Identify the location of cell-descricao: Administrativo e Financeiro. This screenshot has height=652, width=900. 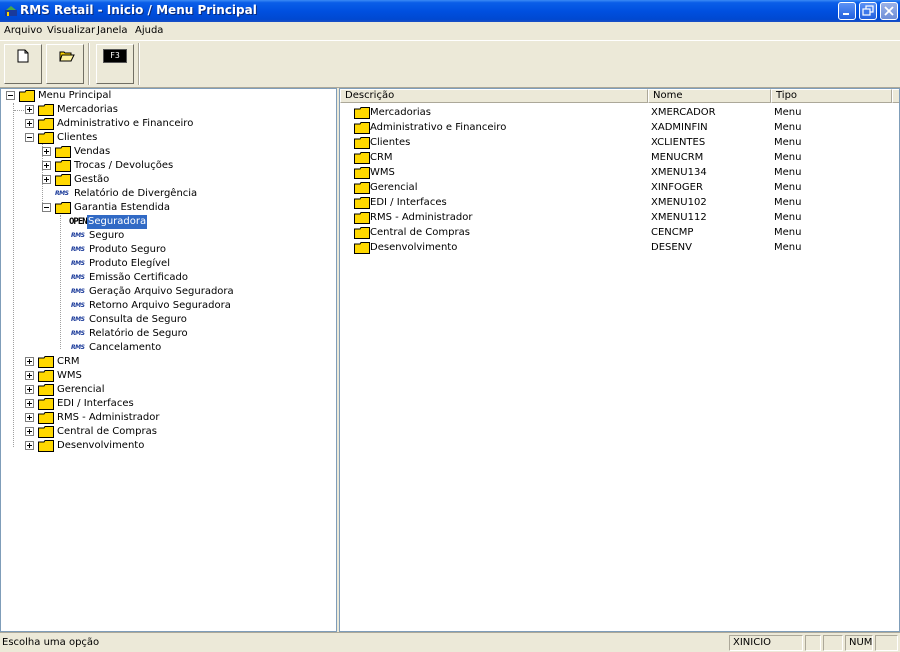
(438, 127).